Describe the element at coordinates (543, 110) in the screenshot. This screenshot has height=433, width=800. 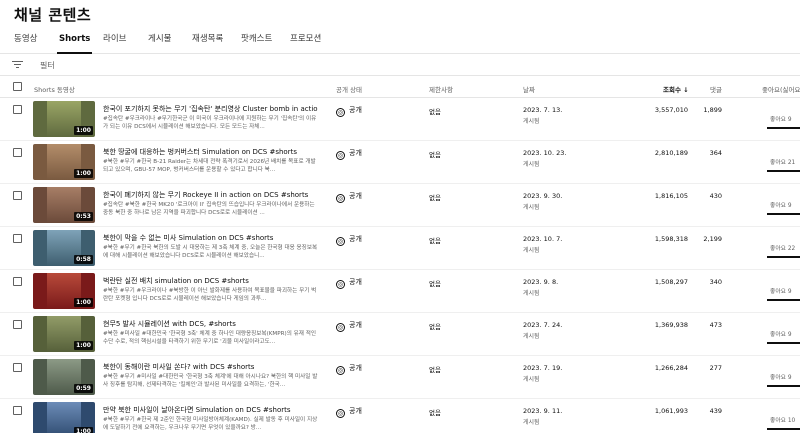
I see `publish-date: 2023. 7. 13.` at that location.